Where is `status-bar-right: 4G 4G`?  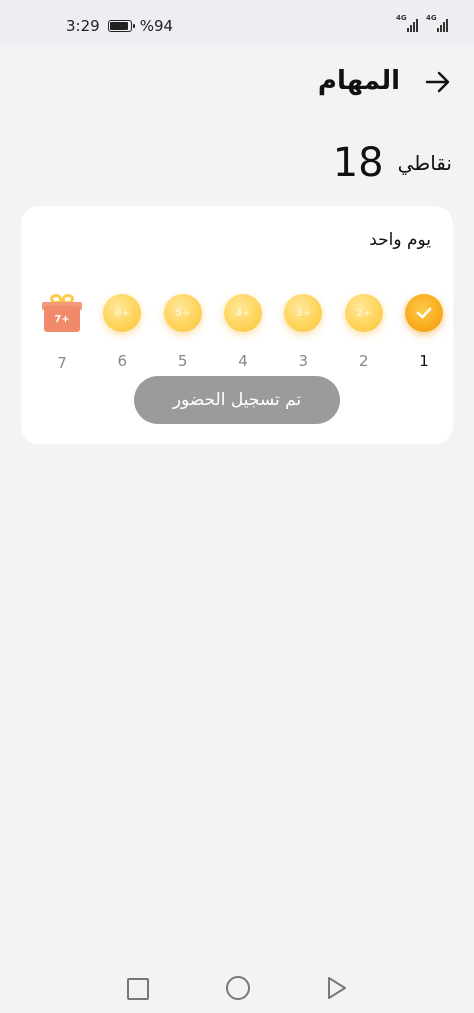 status-bar-right: 4G 4G is located at coordinates (422, 23).